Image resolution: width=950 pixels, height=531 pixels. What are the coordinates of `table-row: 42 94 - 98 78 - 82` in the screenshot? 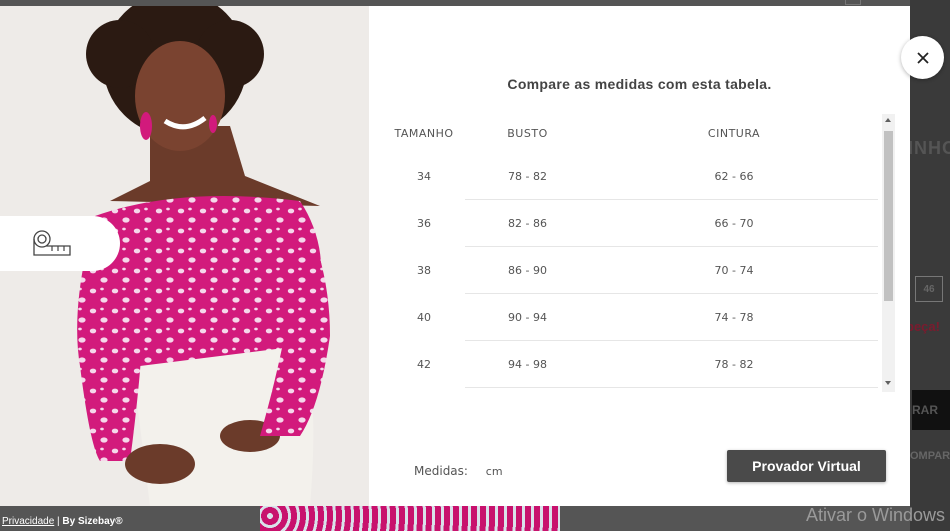 It's located at (630, 364).